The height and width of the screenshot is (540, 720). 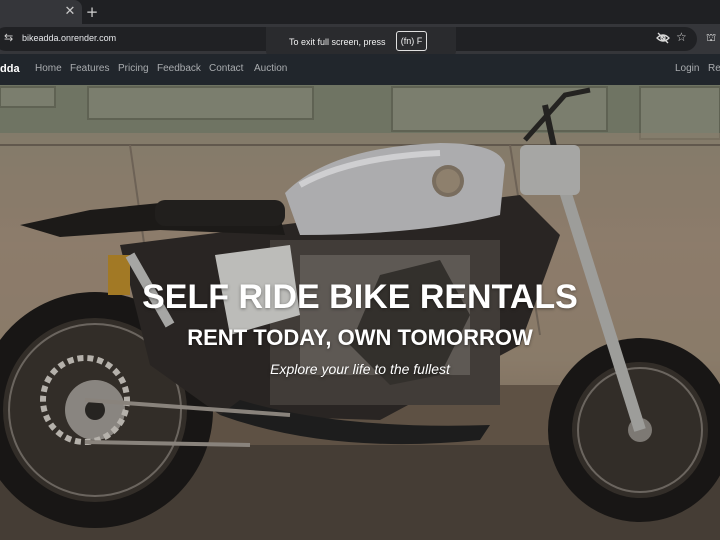 I want to click on nav-link-contact: Contact, so click(x=226, y=69).